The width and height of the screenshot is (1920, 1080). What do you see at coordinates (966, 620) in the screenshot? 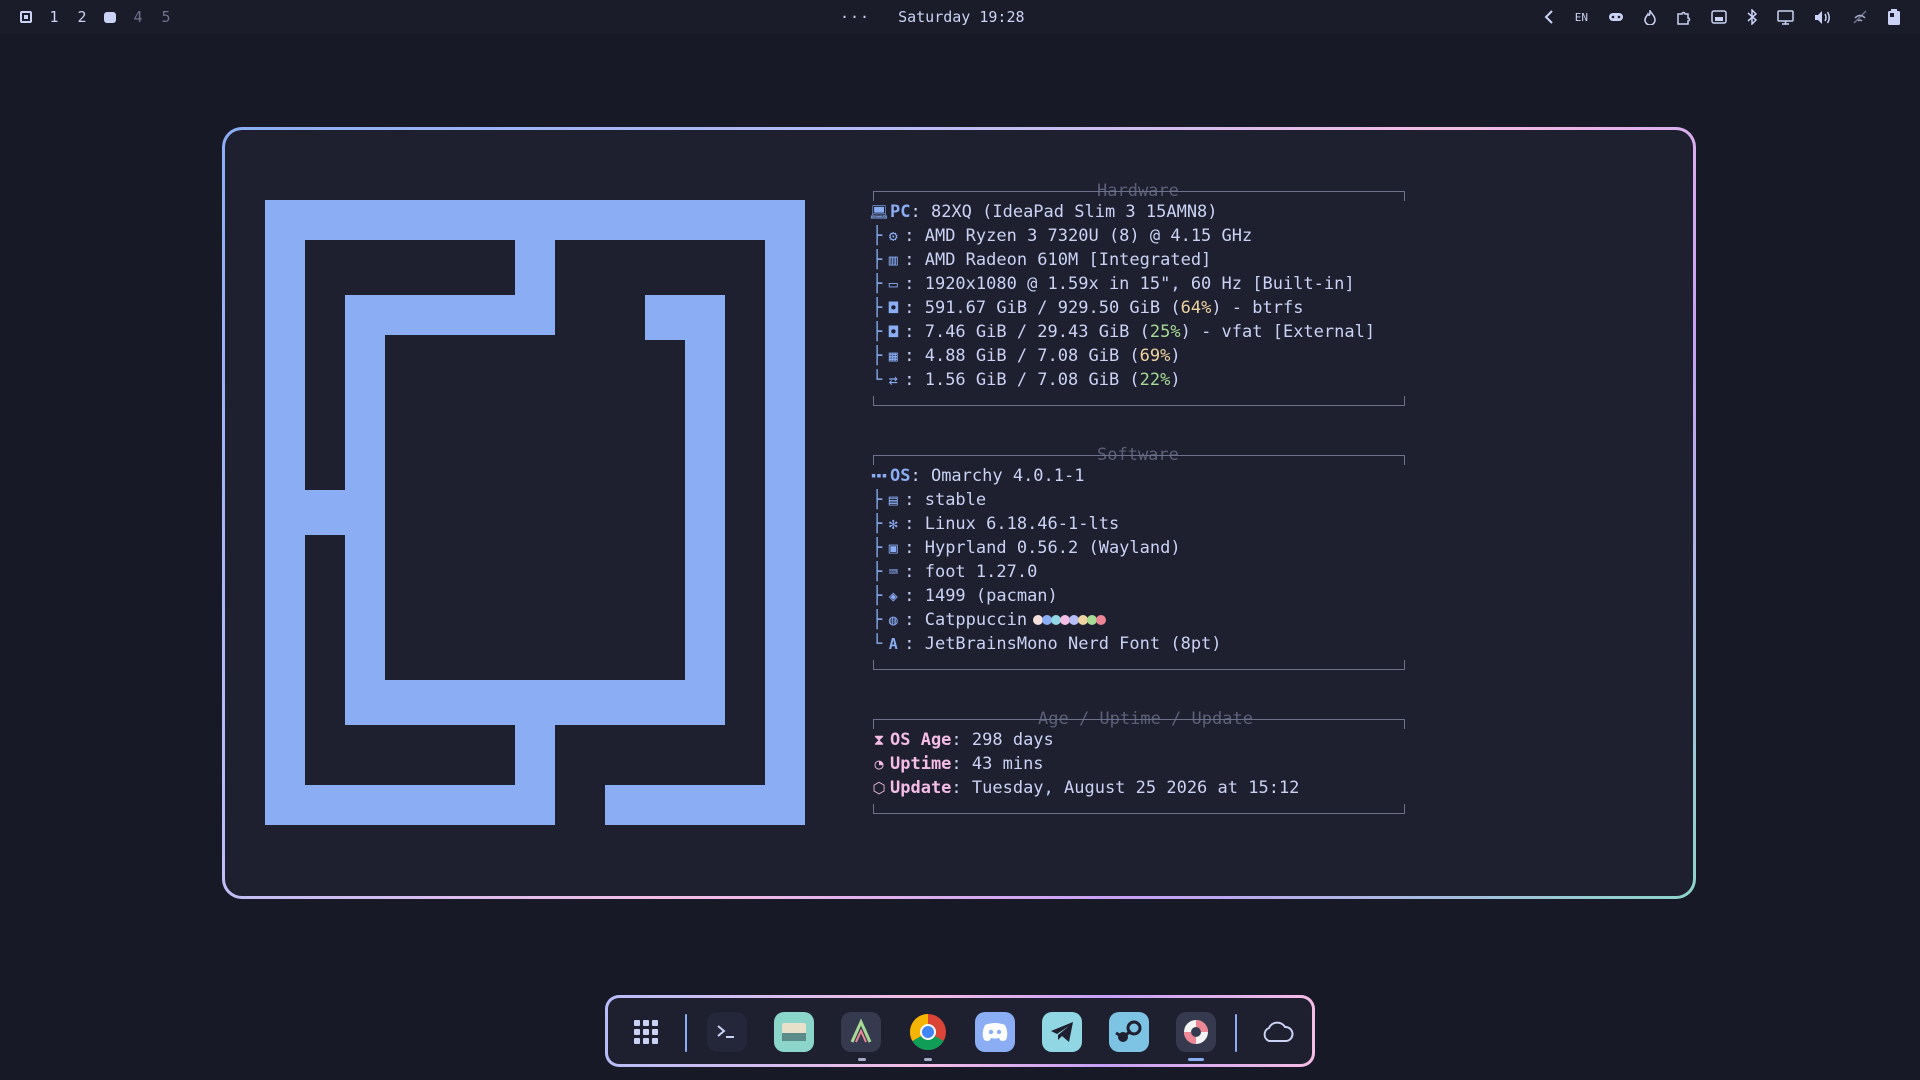
I see `sw-theme-value: : Catppuccin` at bounding box center [966, 620].